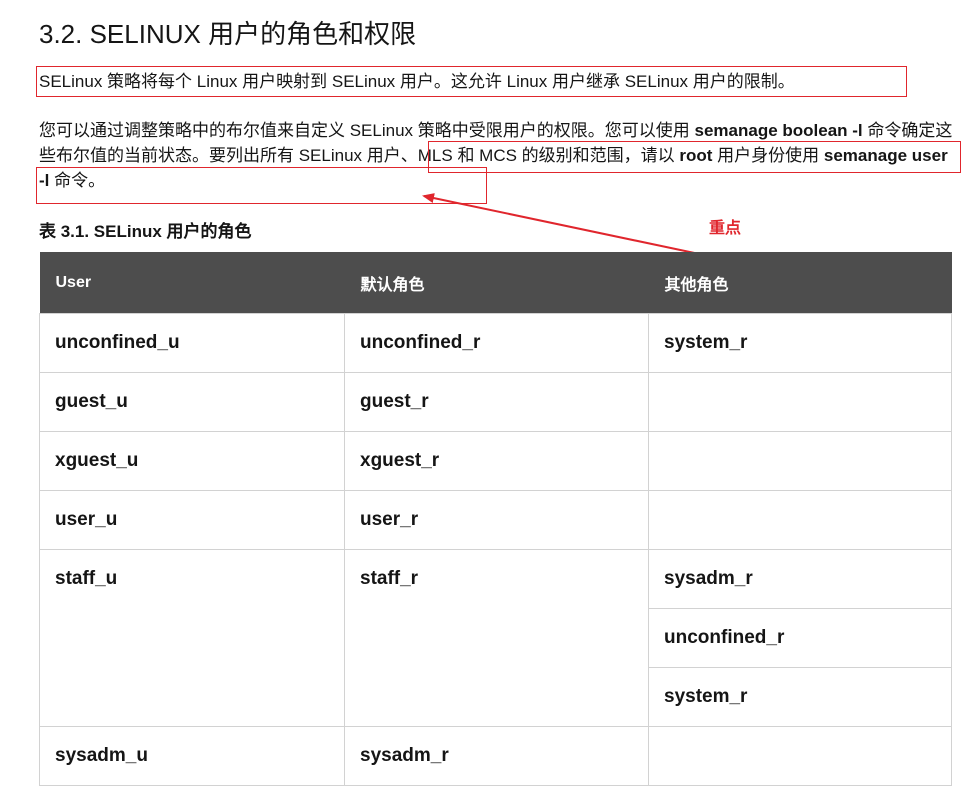  I want to click on cell-default-role: sysadm_r, so click(496, 756).